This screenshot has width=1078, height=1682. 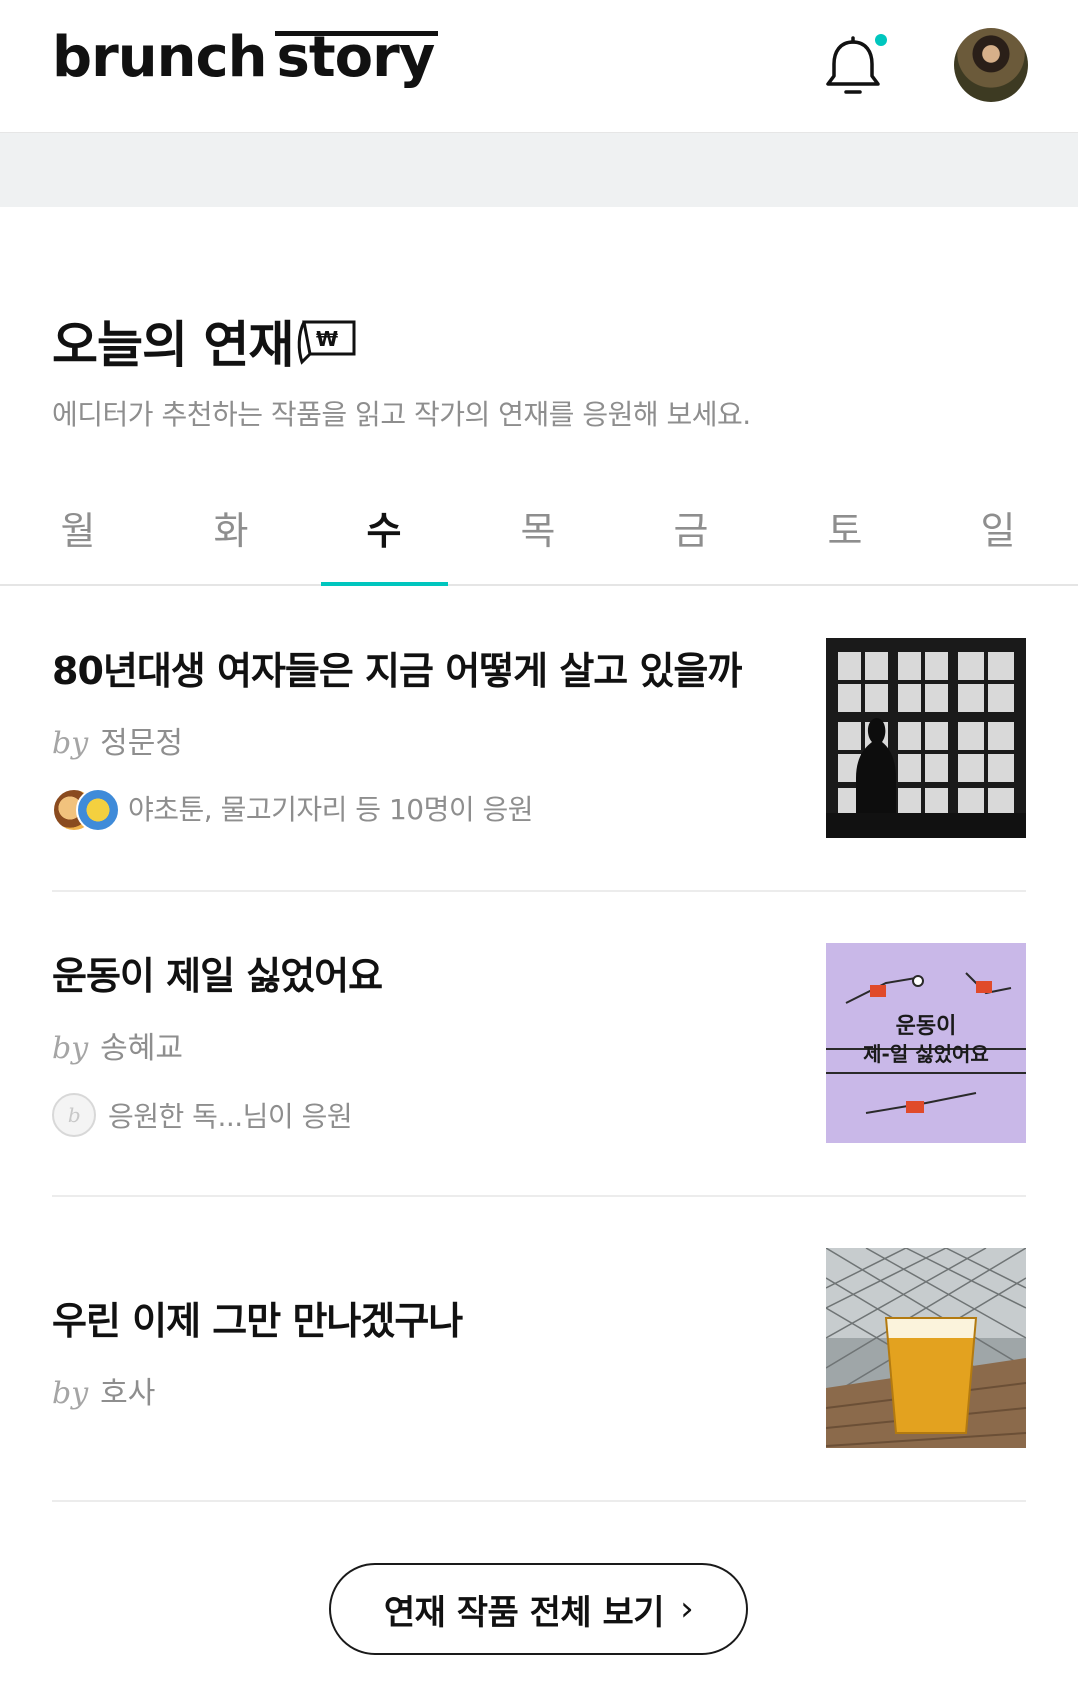 What do you see at coordinates (691, 527) in the screenshot?
I see `tab-fri: 금` at bounding box center [691, 527].